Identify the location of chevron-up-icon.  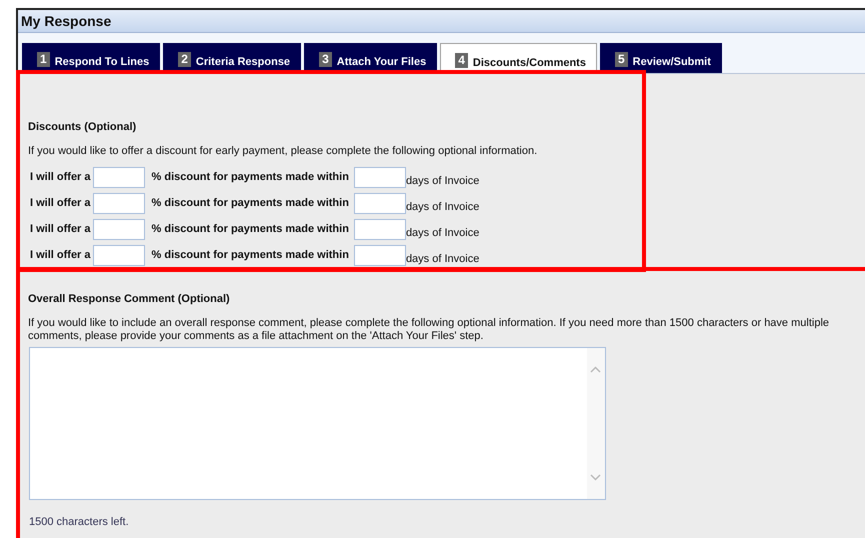
(595, 369).